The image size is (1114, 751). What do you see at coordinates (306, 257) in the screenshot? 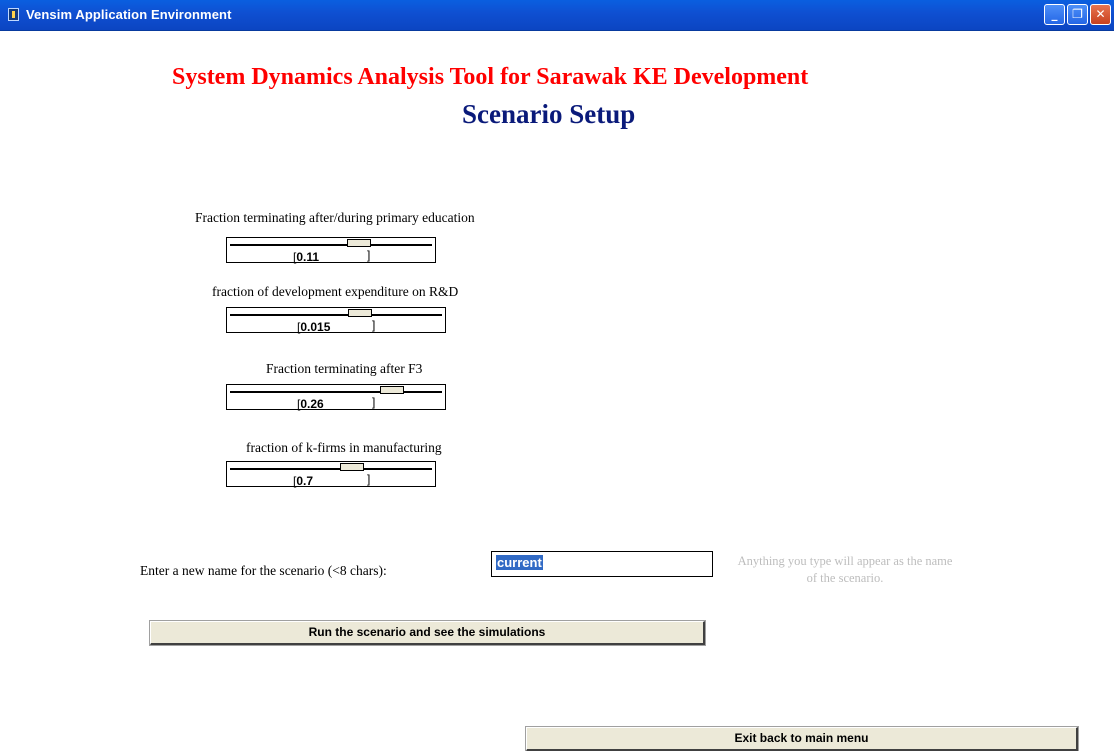
I see `slider-value: 0.11` at bounding box center [306, 257].